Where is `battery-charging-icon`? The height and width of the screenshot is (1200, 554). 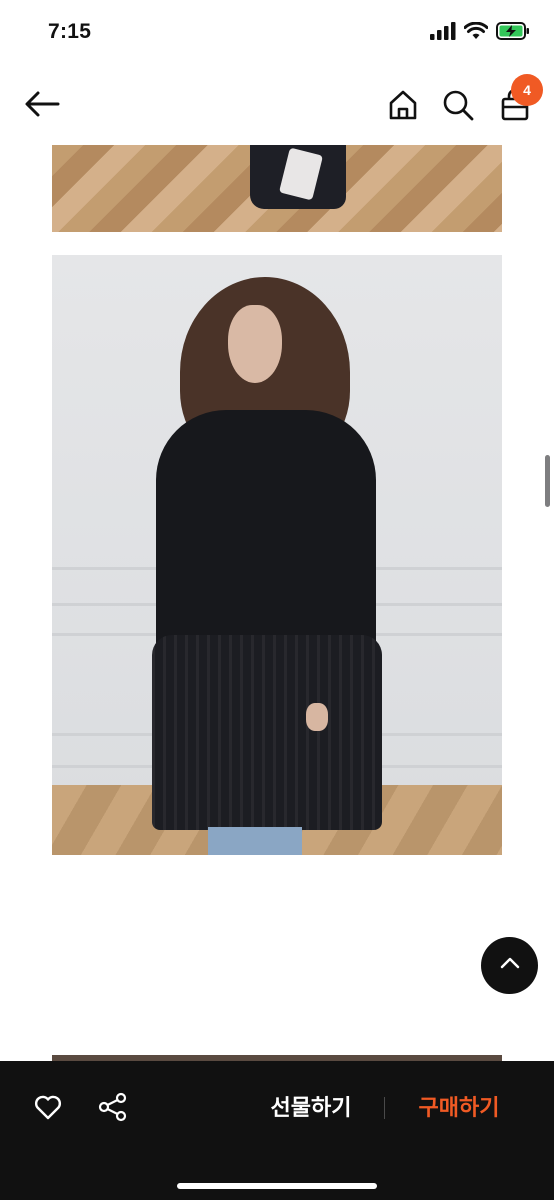
battery-charging-icon is located at coordinates (513, 33).